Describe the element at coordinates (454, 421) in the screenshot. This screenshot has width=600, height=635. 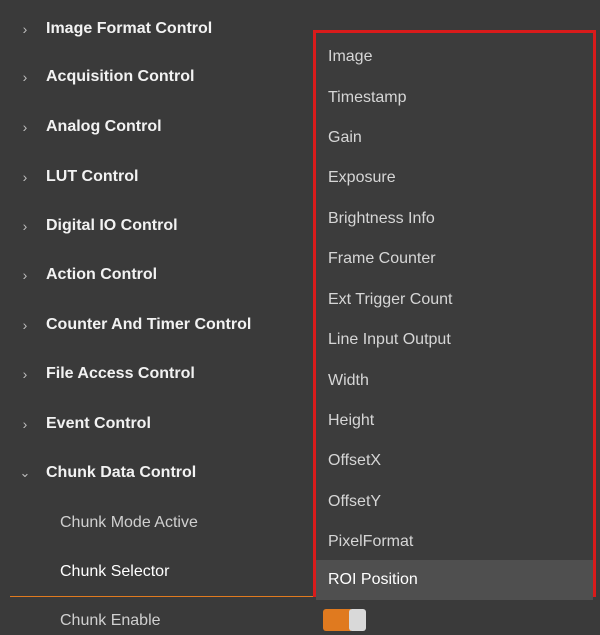
I see `dropdown-option: Height` at that location.